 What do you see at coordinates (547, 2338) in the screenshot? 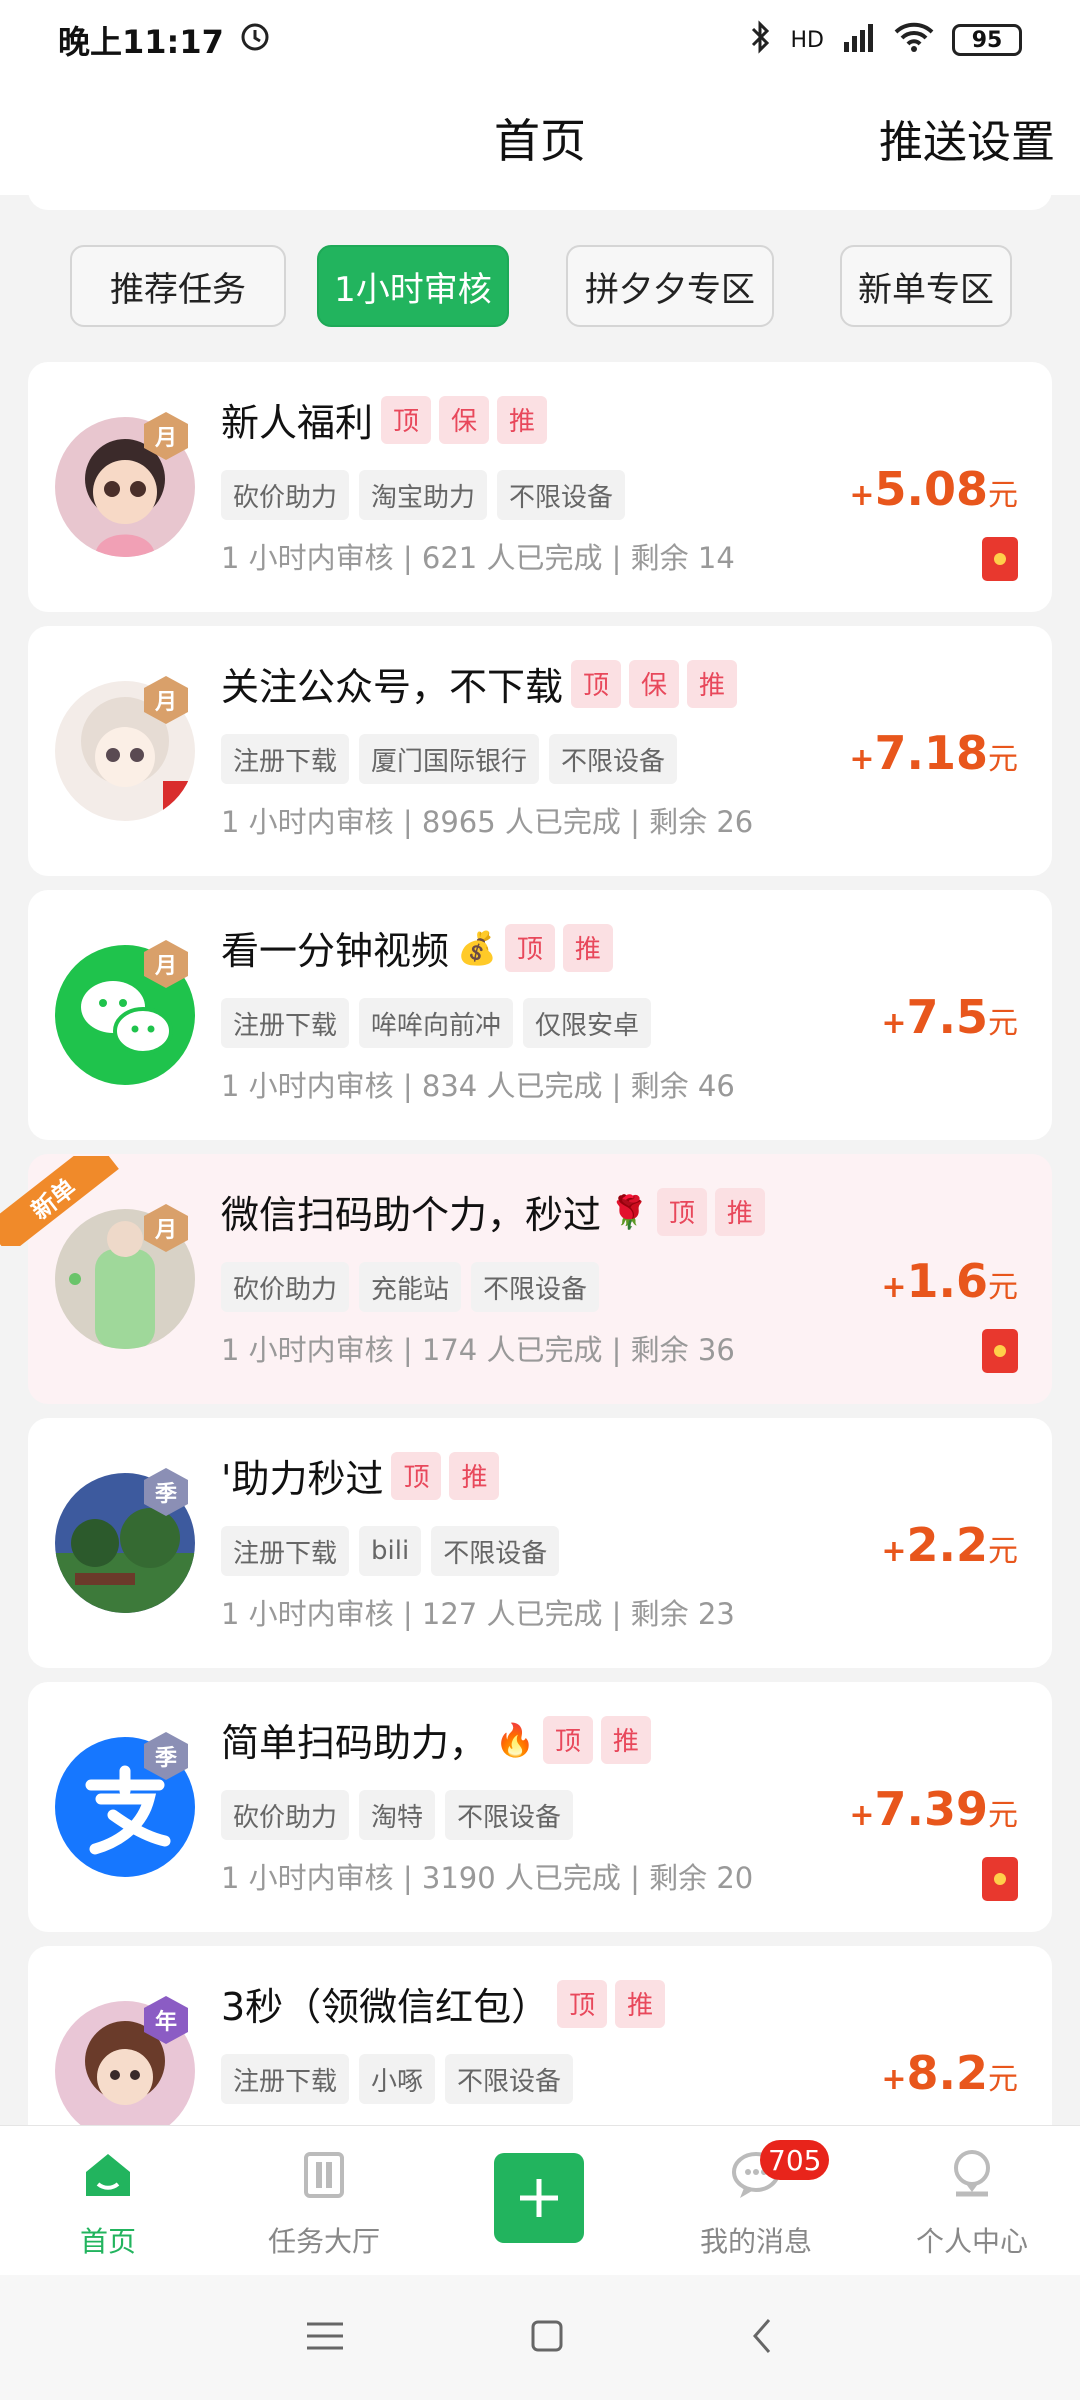
I see `home-square-icon` at bounding box center [547, 2338].